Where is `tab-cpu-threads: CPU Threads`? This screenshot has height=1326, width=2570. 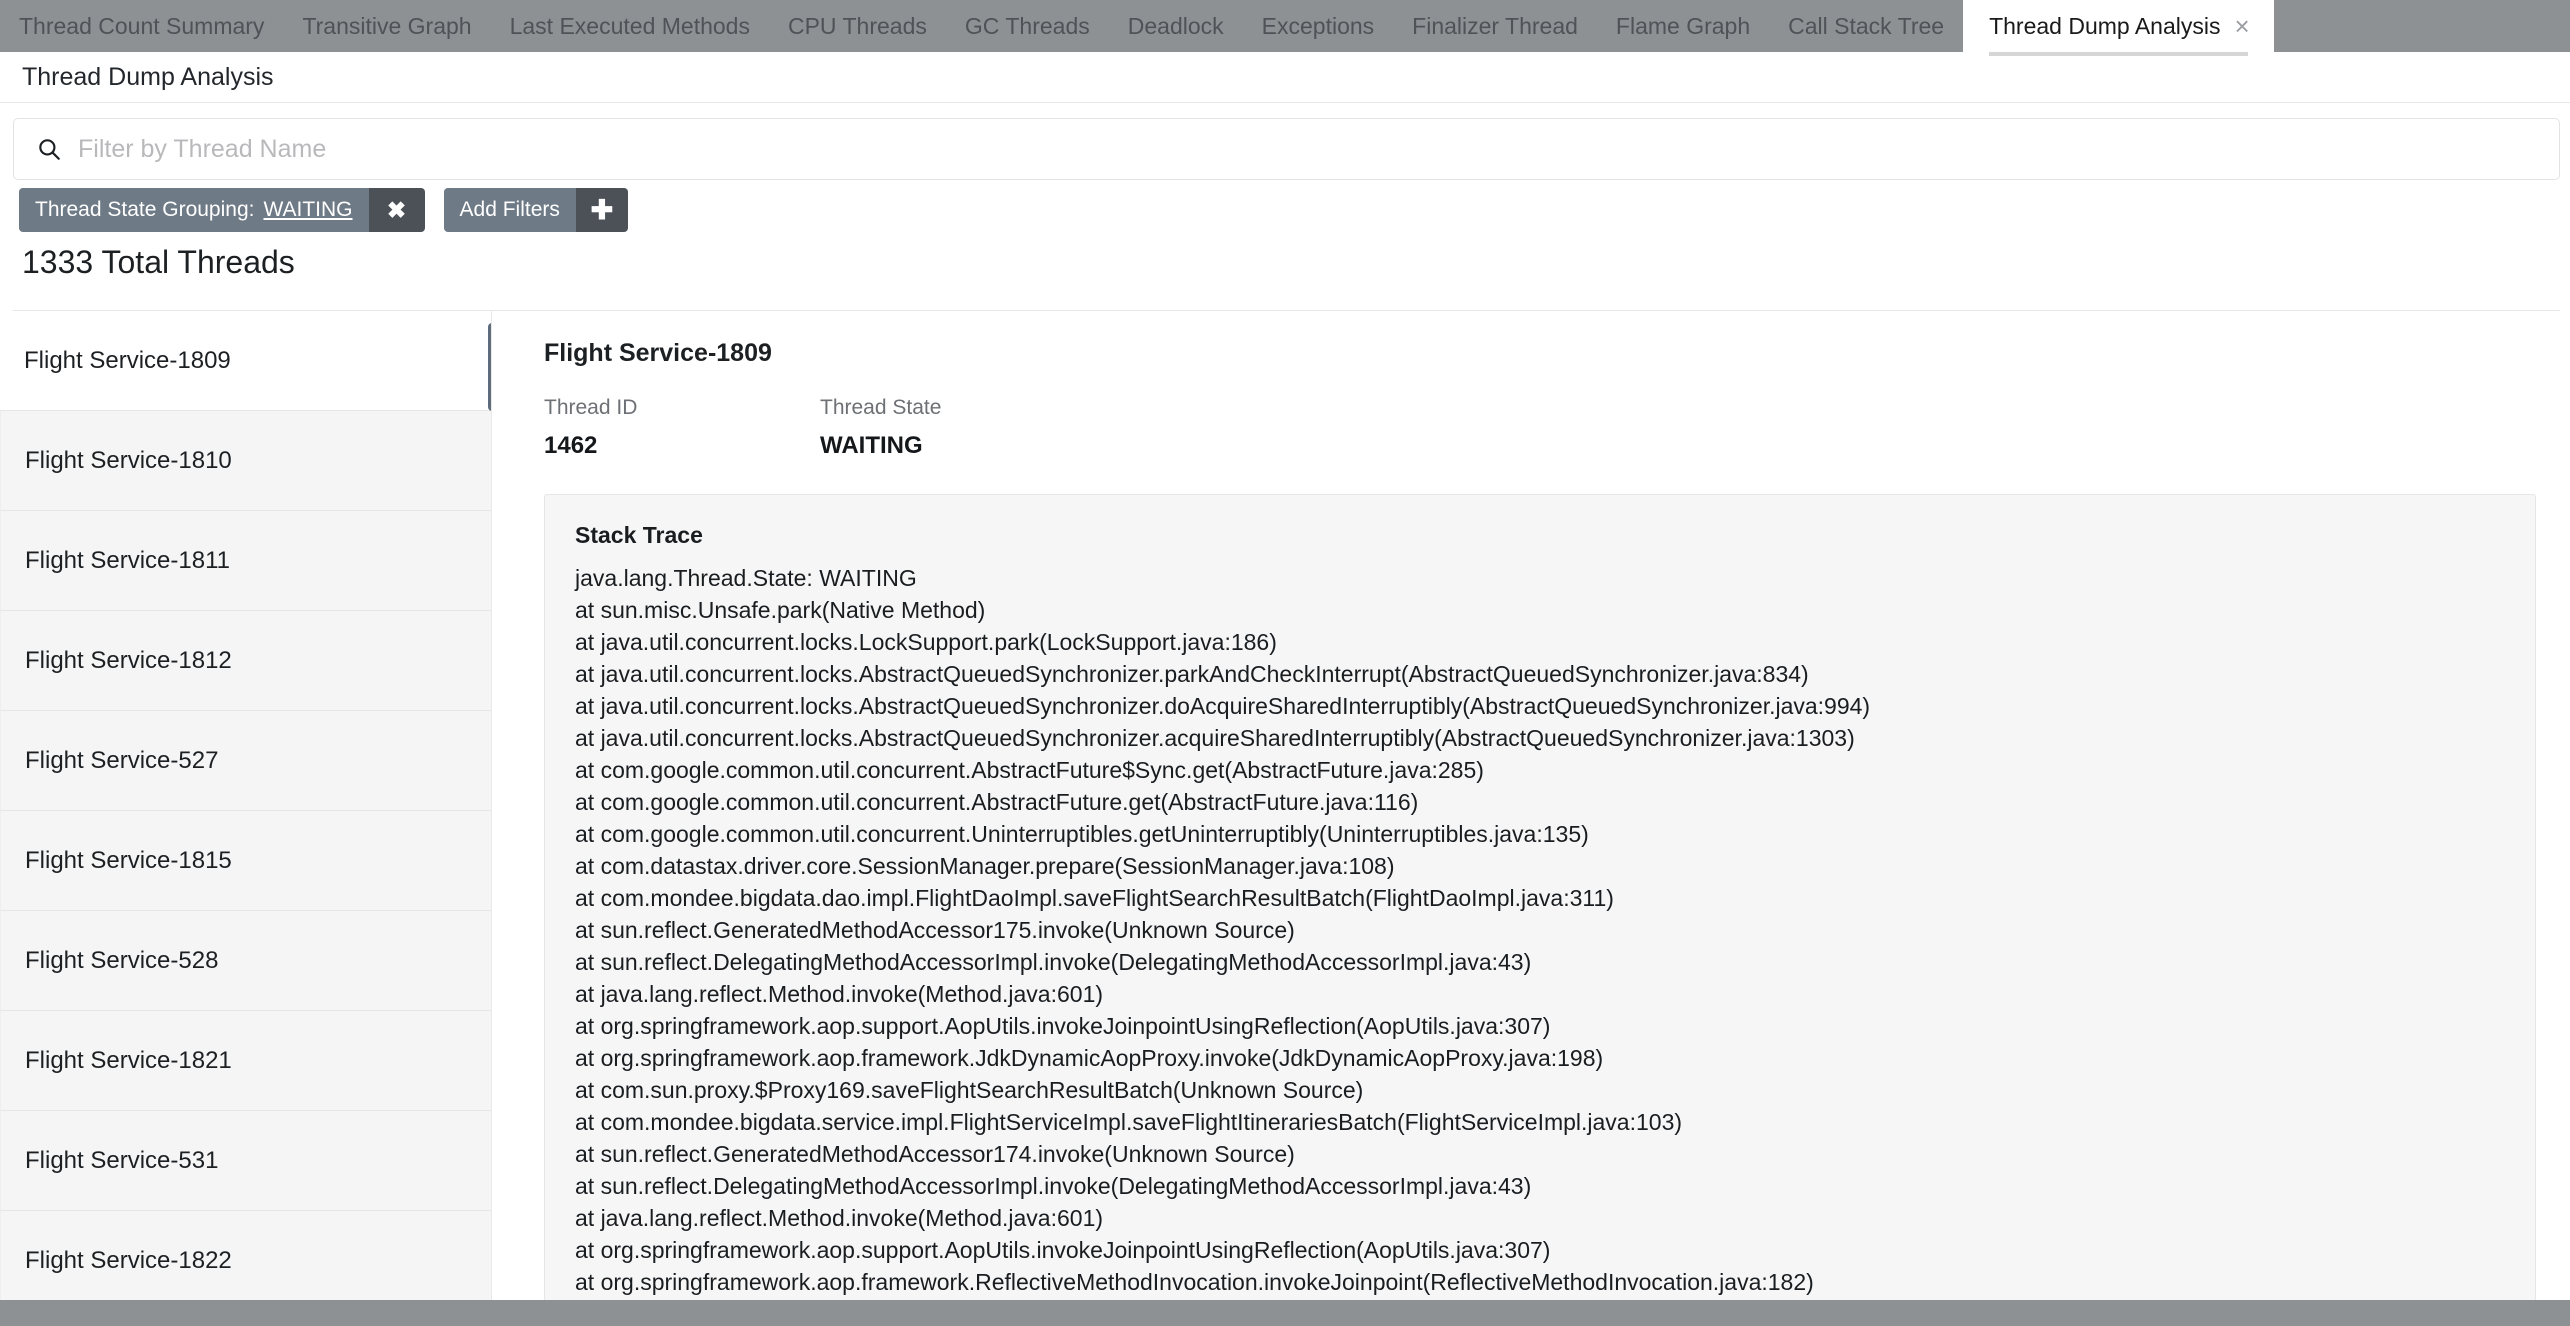
tab-cpu-threads: CPU Threads is located at coordinates (857, 26).